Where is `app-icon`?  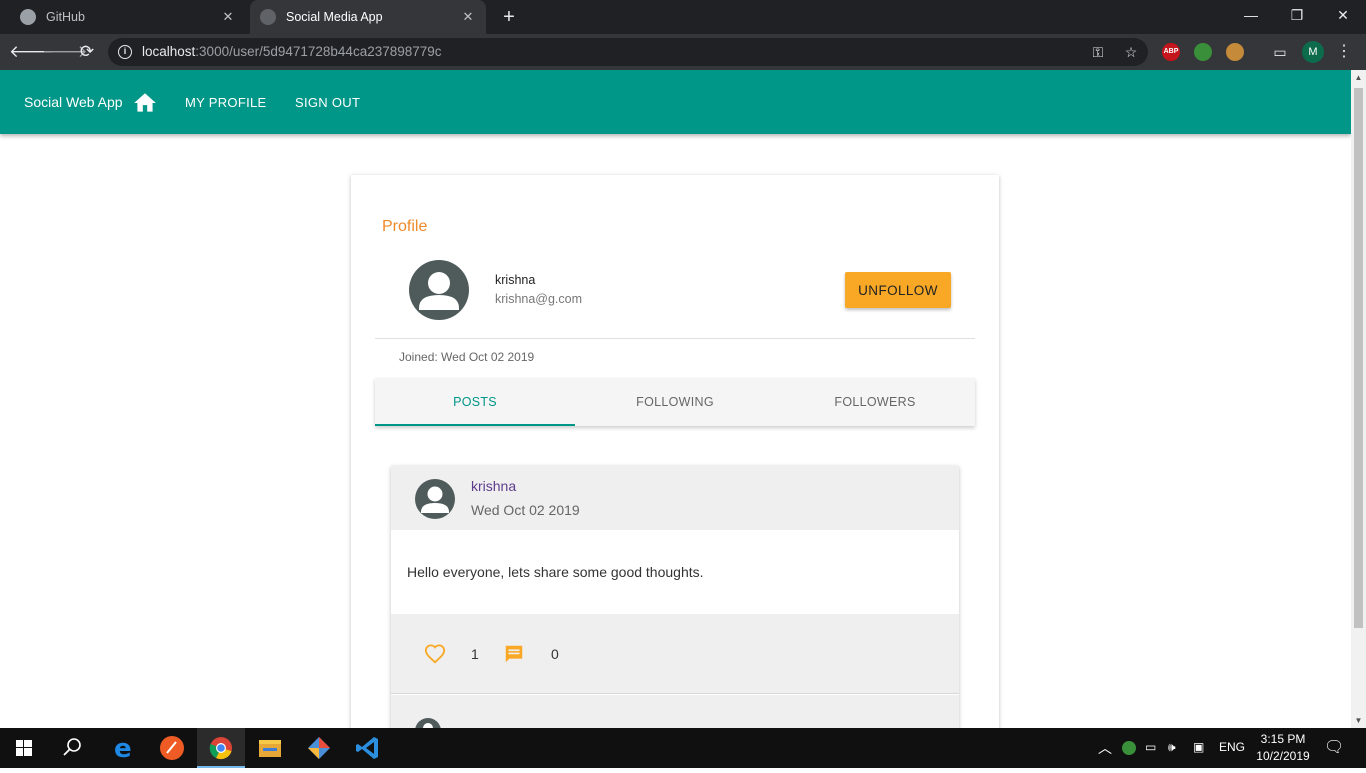 app-icon is located at coordinates (319, 748).